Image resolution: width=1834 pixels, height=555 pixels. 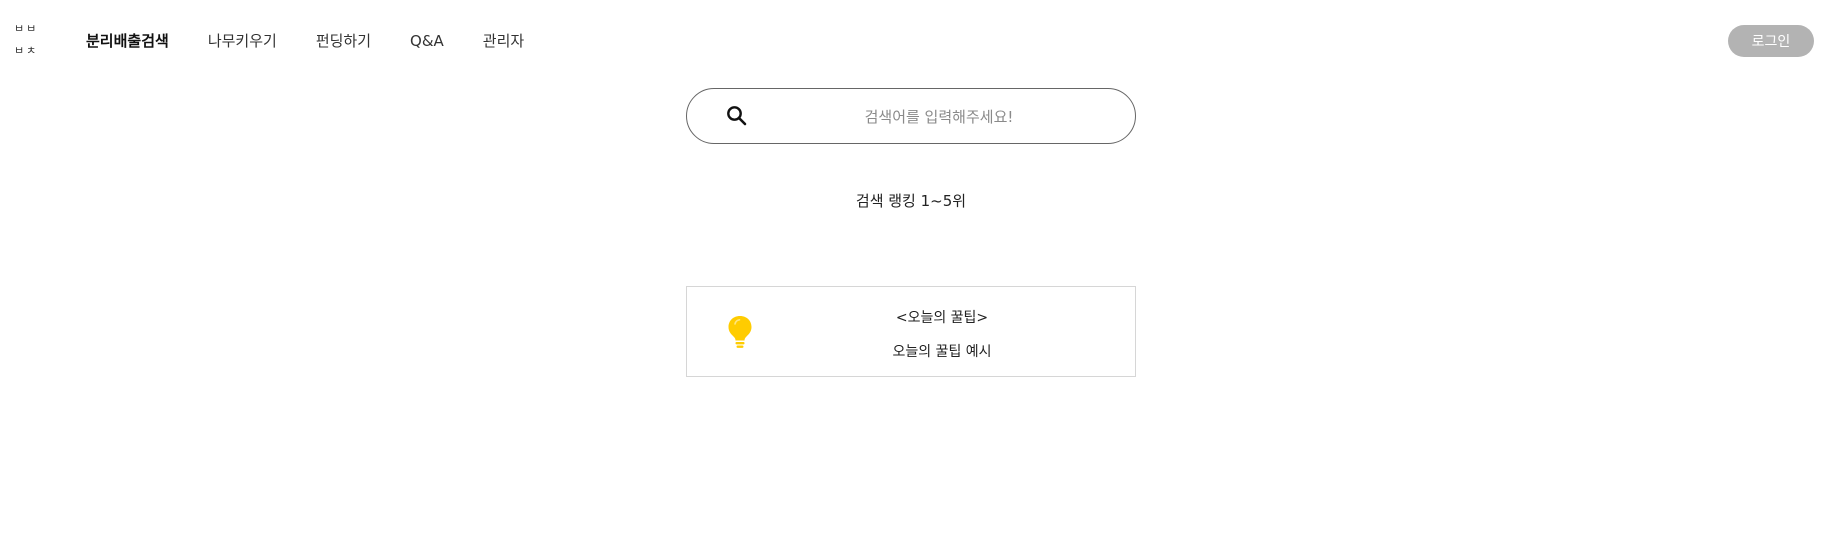 What do you see at coordinates (740, 332) in the screenshot?
I see `lightbulb-icon` at bounding box center [740, 332].